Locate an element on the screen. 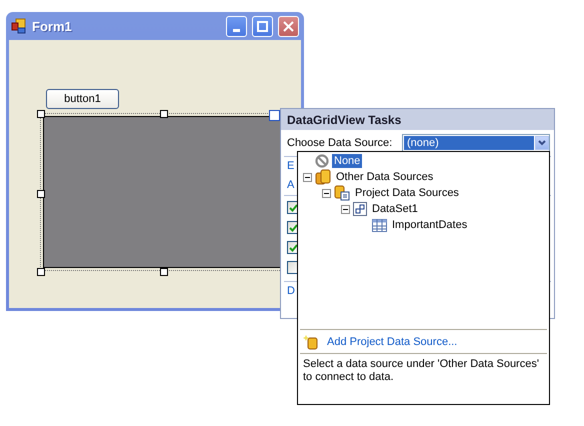 This screenshot has height=426, width=584. tree-item: DataSet1 is located at coordinates (395, 209).